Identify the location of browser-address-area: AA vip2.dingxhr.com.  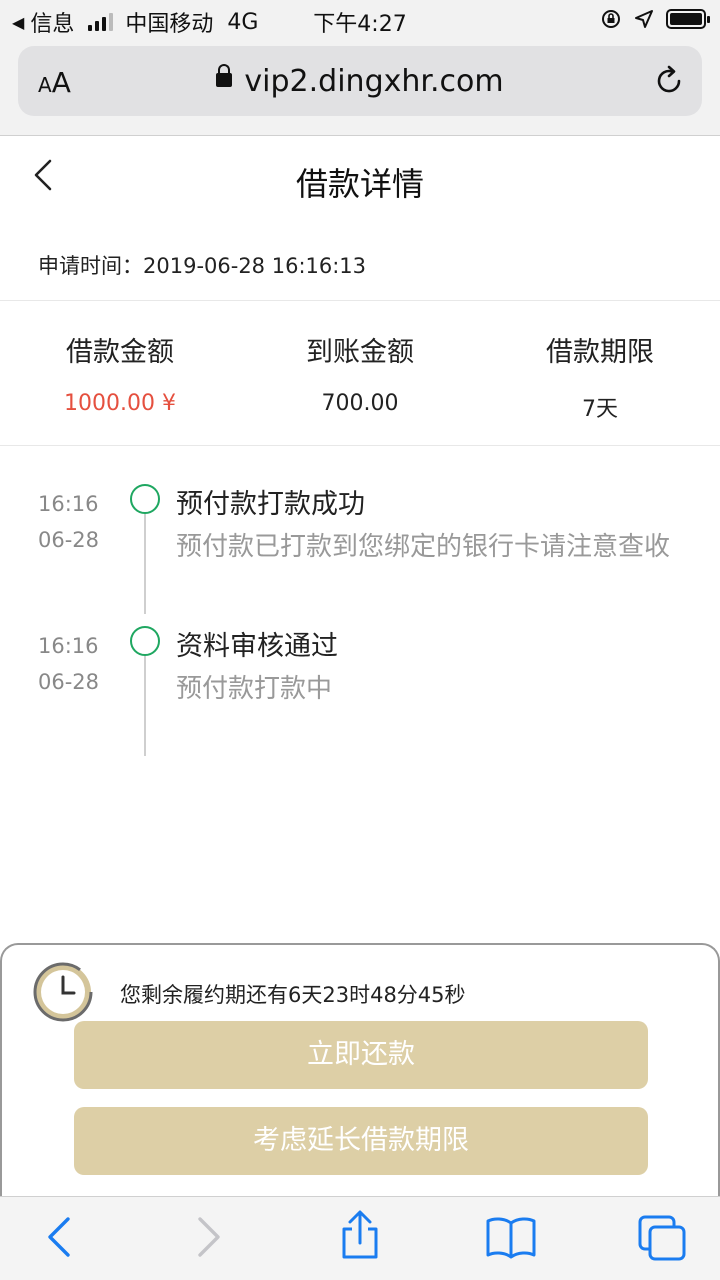
(360, 88).